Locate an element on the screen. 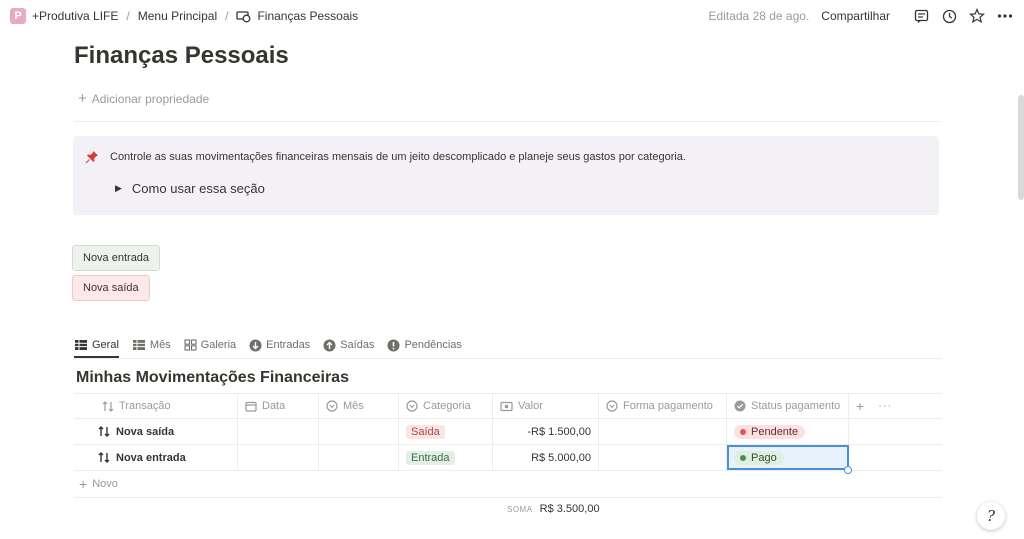 The width and height of the screenshot is (1024, 539). new-exit-button: Nova saída is located at coordinates (111, 288).